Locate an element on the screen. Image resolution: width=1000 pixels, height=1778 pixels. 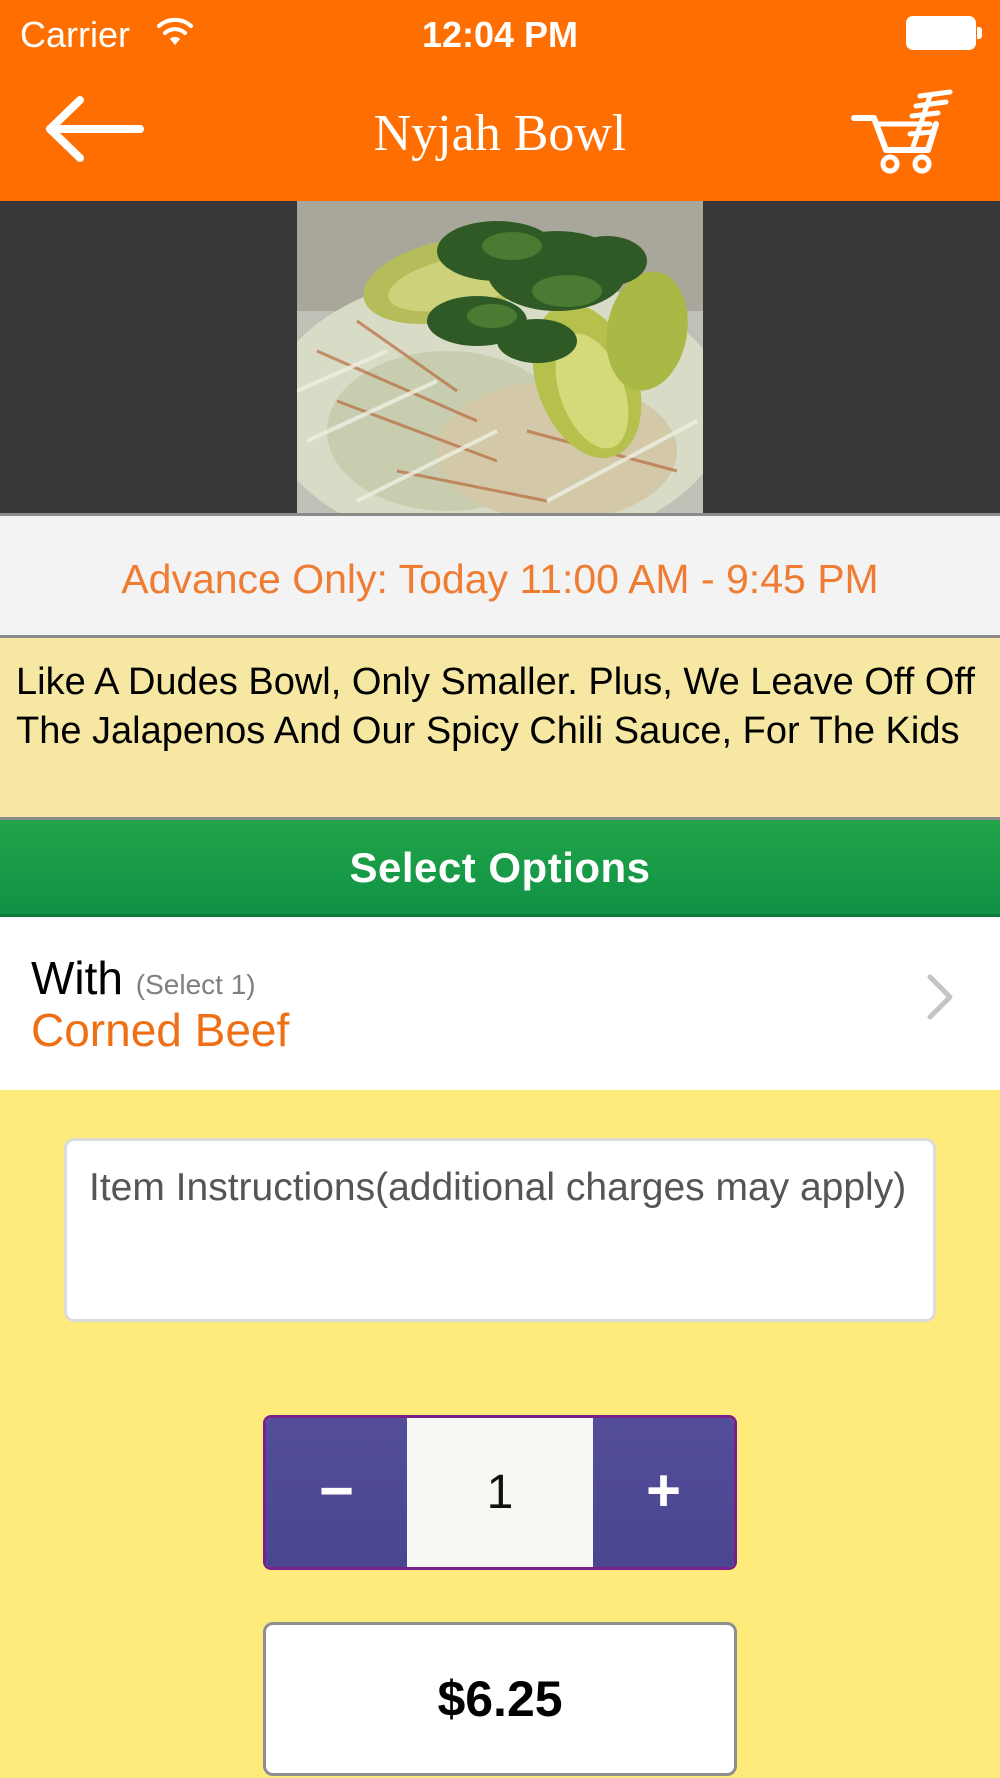
option-group-hint: (Select 1) is located at coordinates (195, 984).